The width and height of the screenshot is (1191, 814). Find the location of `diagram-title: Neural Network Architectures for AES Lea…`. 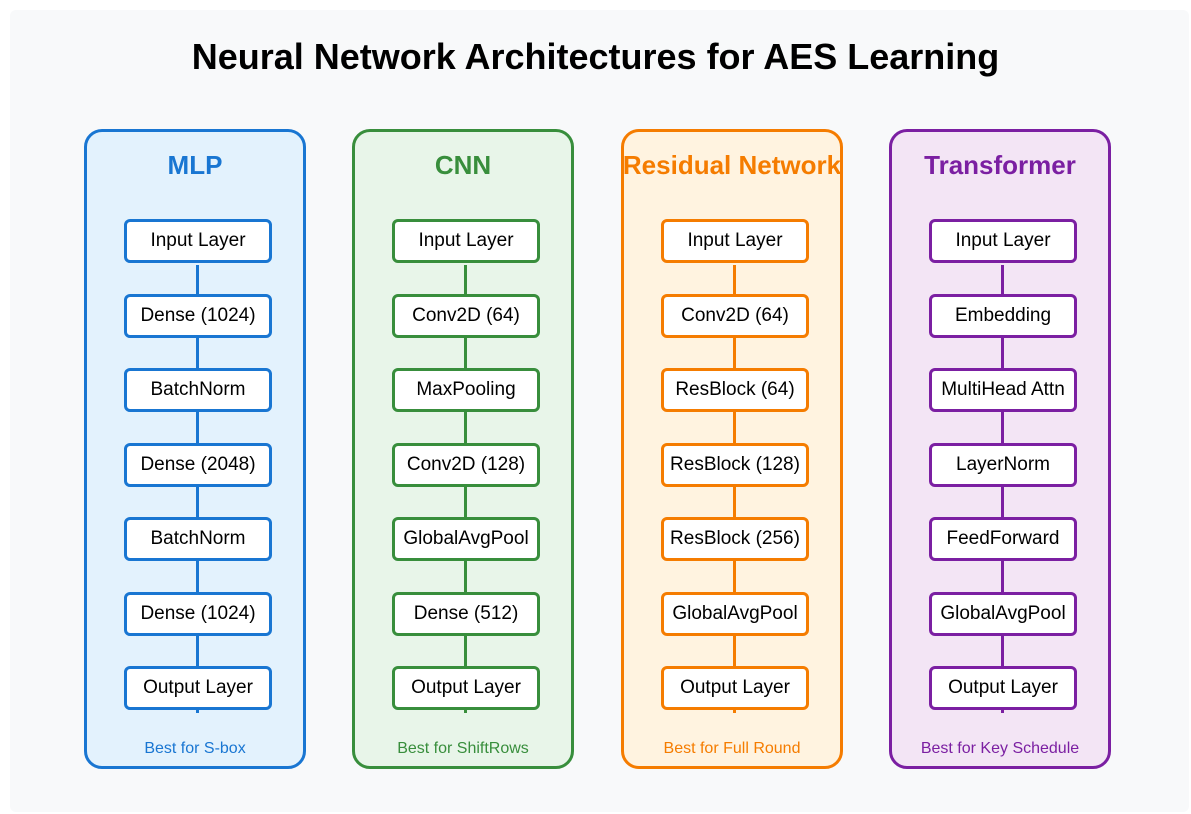

diagram-title: Neural Network Architectures for AES Lea… is located at coordinates (595, 56).